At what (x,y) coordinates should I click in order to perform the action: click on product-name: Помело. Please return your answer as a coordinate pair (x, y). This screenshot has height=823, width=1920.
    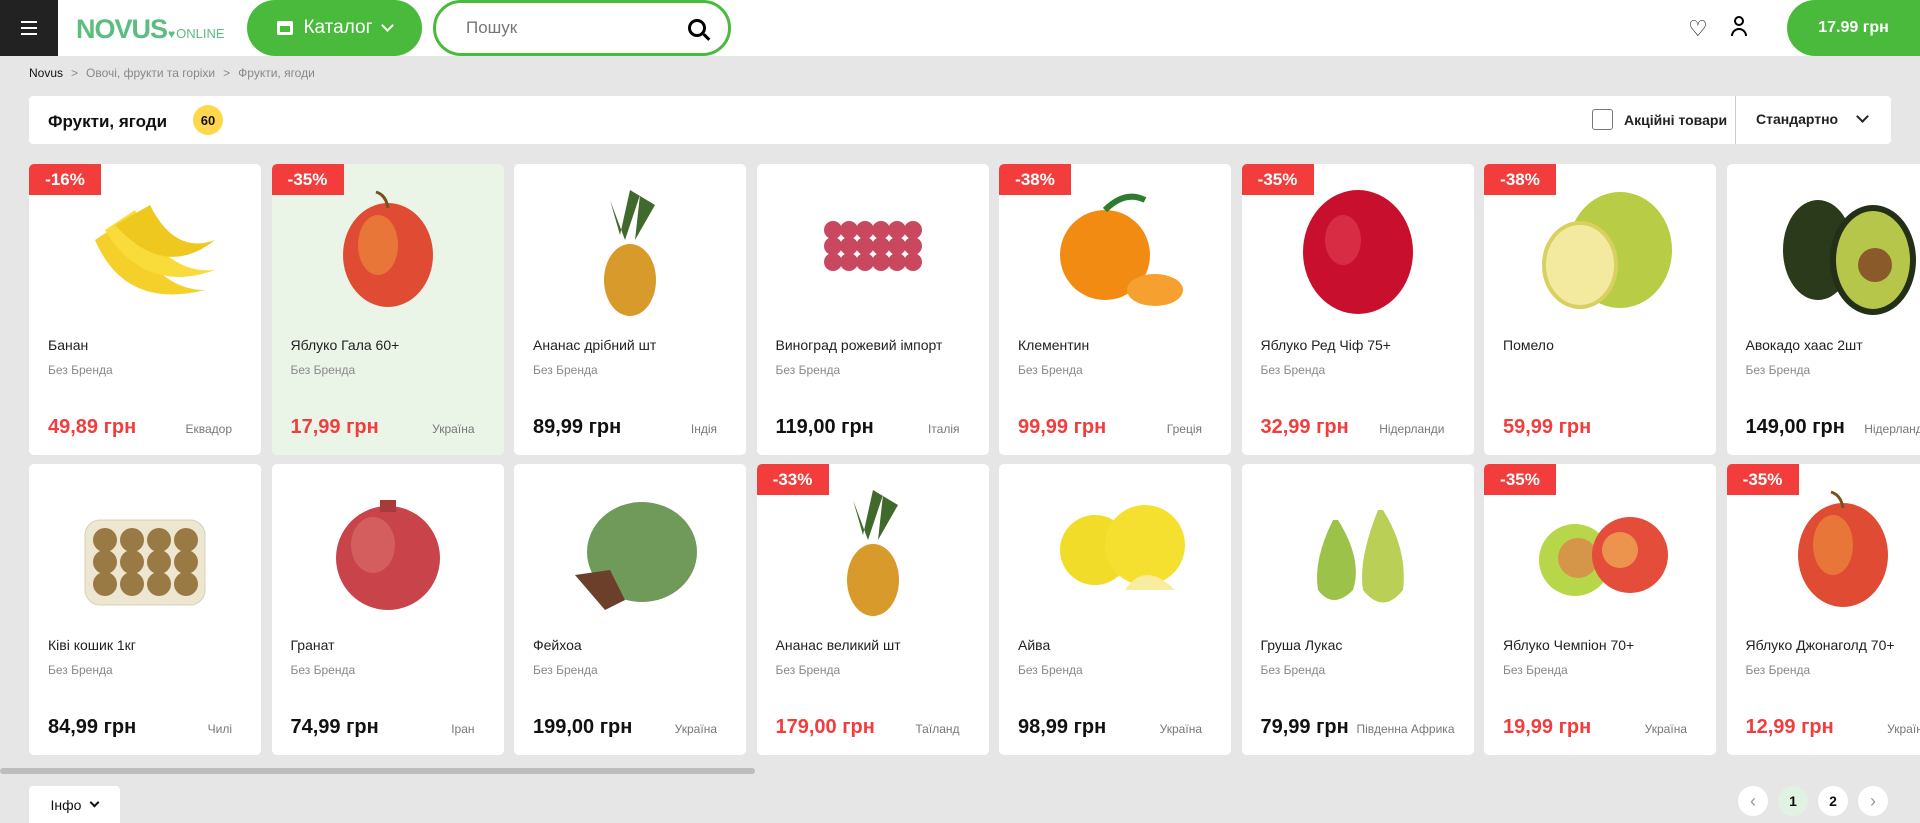
    Looking at the image, I should click on (1528, 345).